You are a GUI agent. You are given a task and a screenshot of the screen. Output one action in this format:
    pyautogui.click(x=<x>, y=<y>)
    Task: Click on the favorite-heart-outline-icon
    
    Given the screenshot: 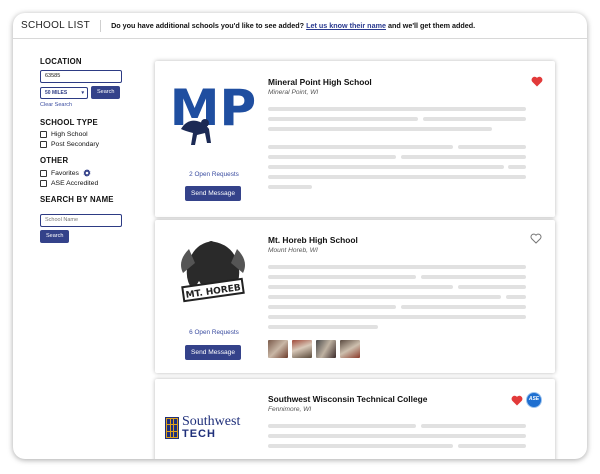 What is the action you would take?
    pyautogui.click(x=536, y=238)
    